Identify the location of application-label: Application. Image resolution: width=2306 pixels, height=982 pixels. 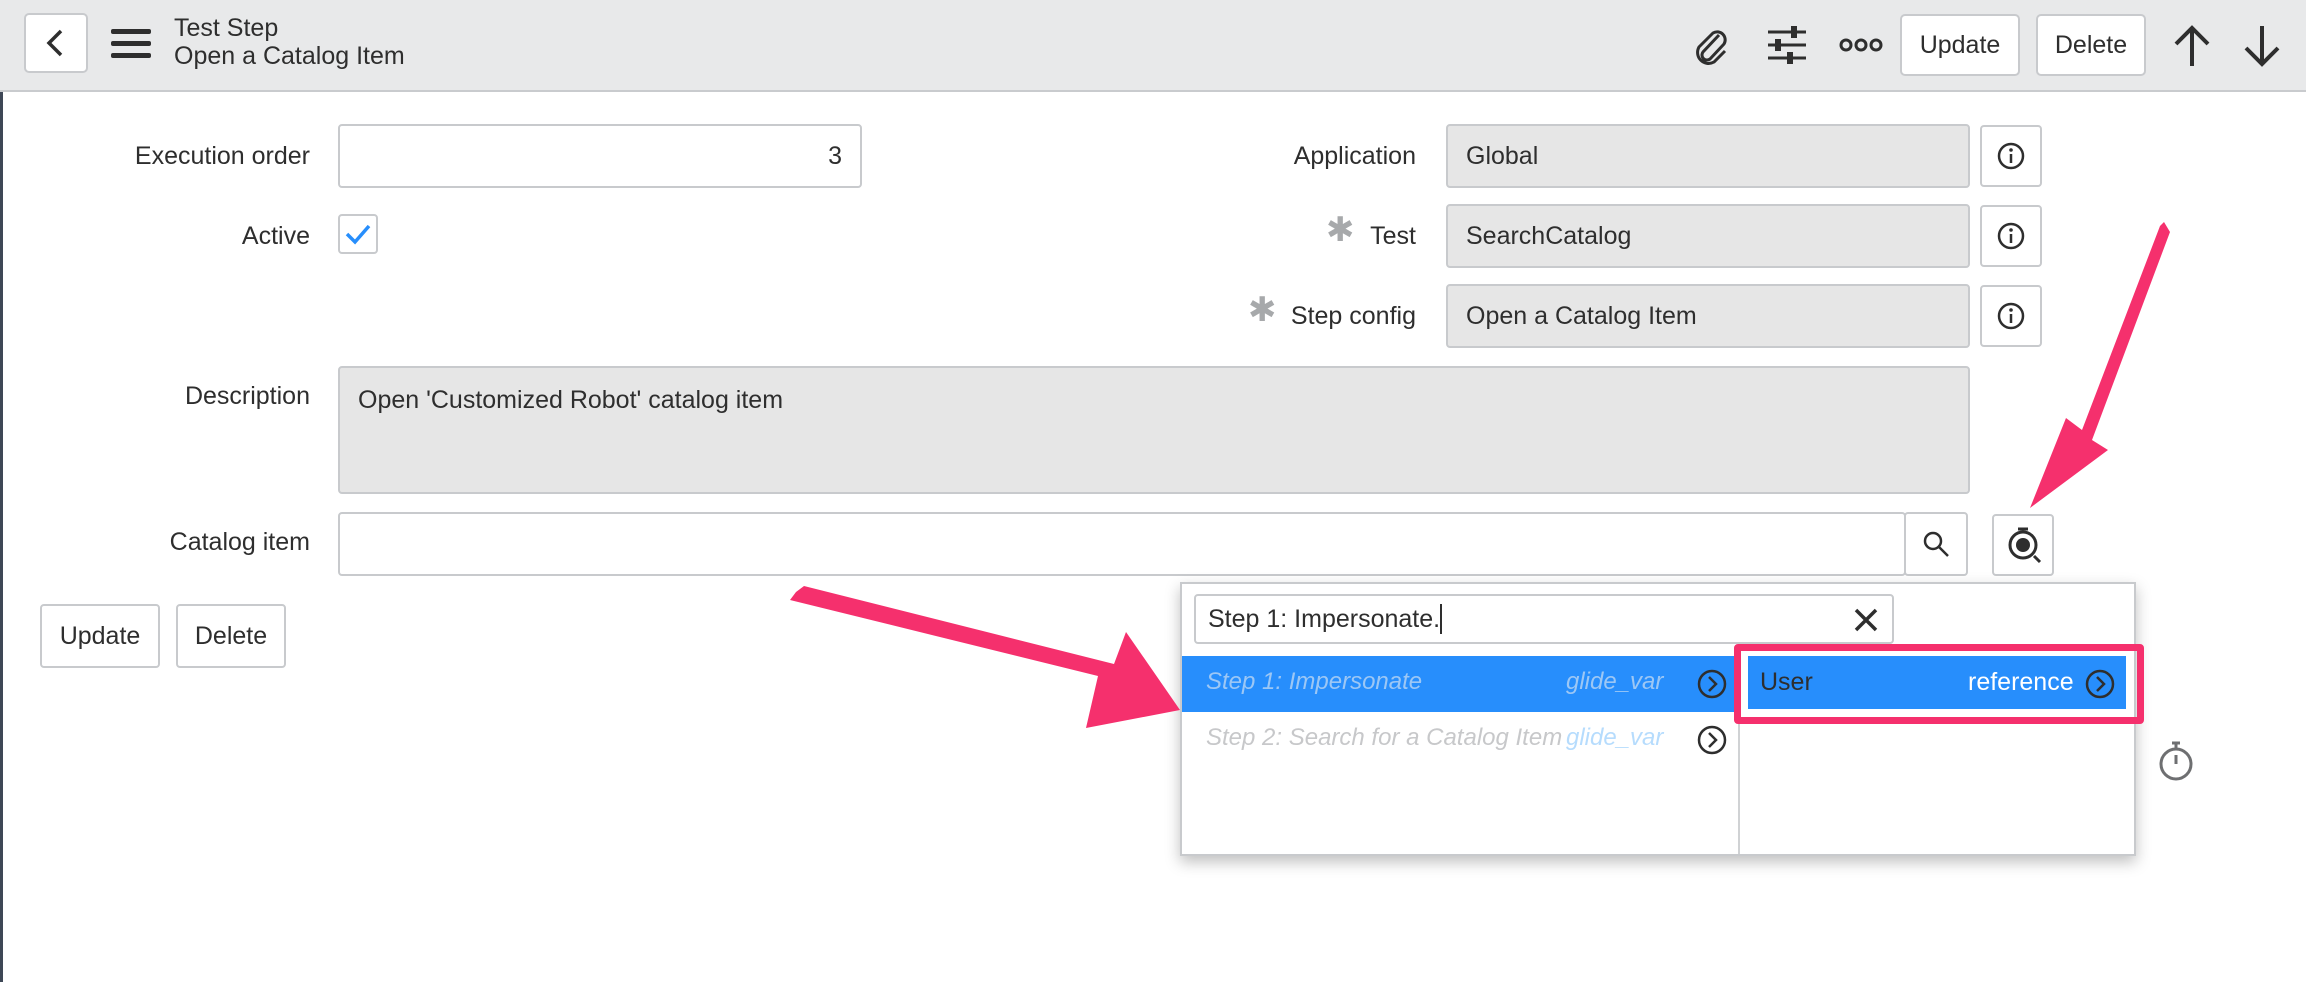
(1354, 156).